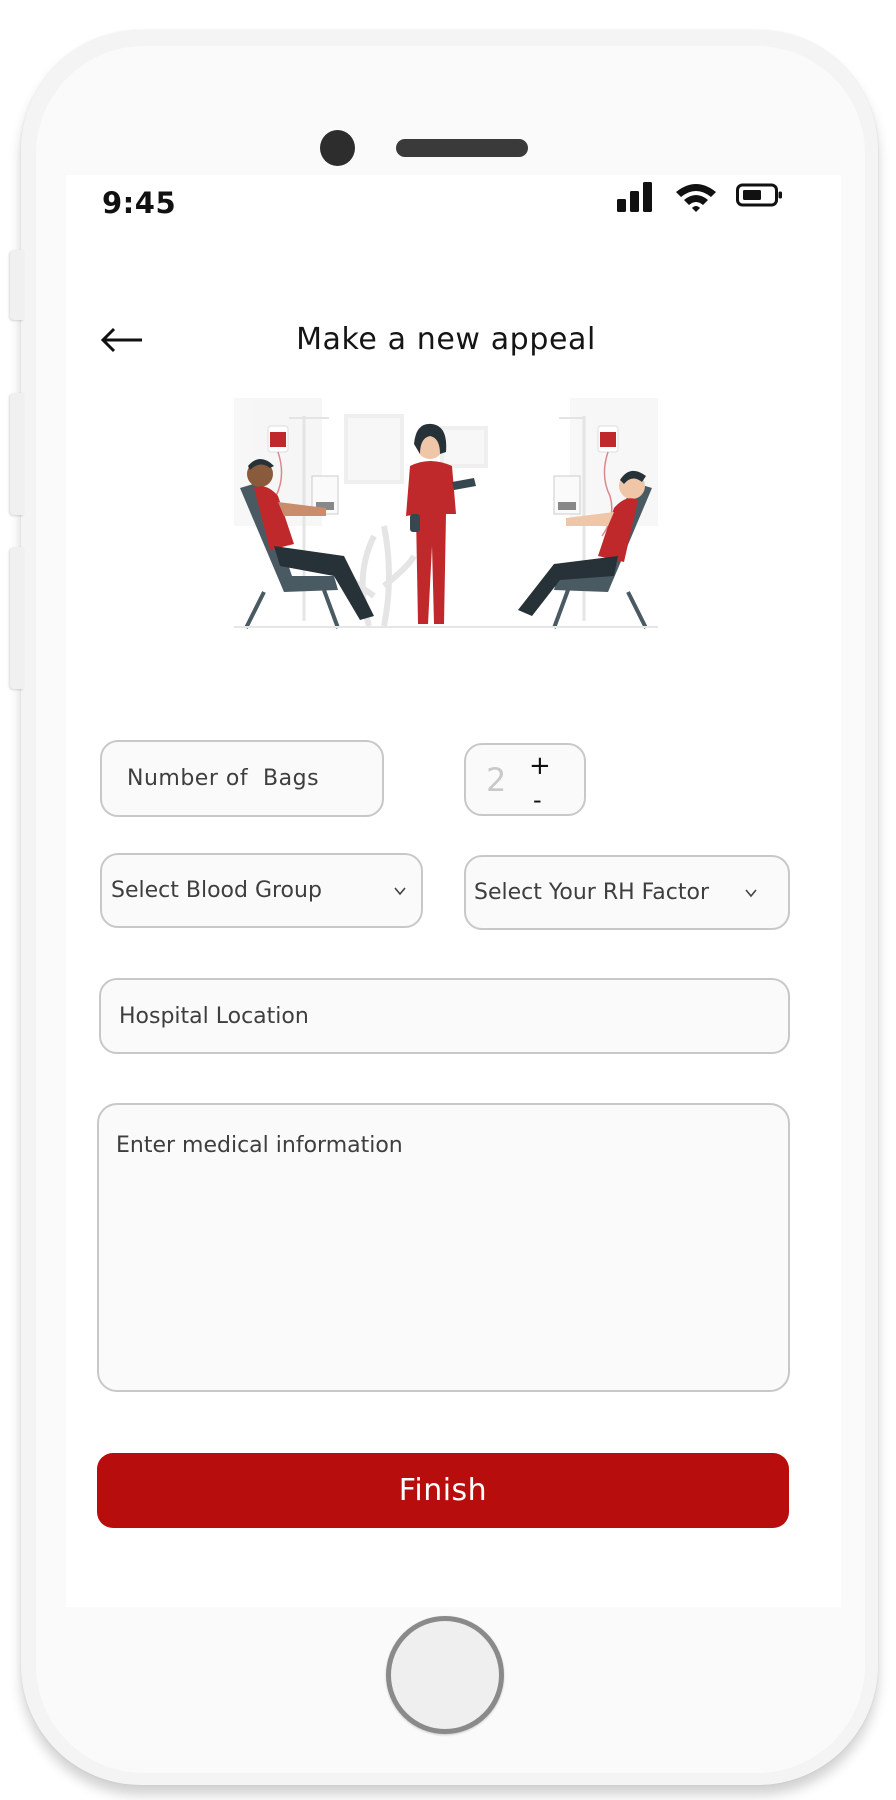 The width and height of the screenshot is (896, 1800). What do you see at coordinates (139, 203) in the screenshot?
I see `status-time: 9:45` at bounding box center [139, 203].